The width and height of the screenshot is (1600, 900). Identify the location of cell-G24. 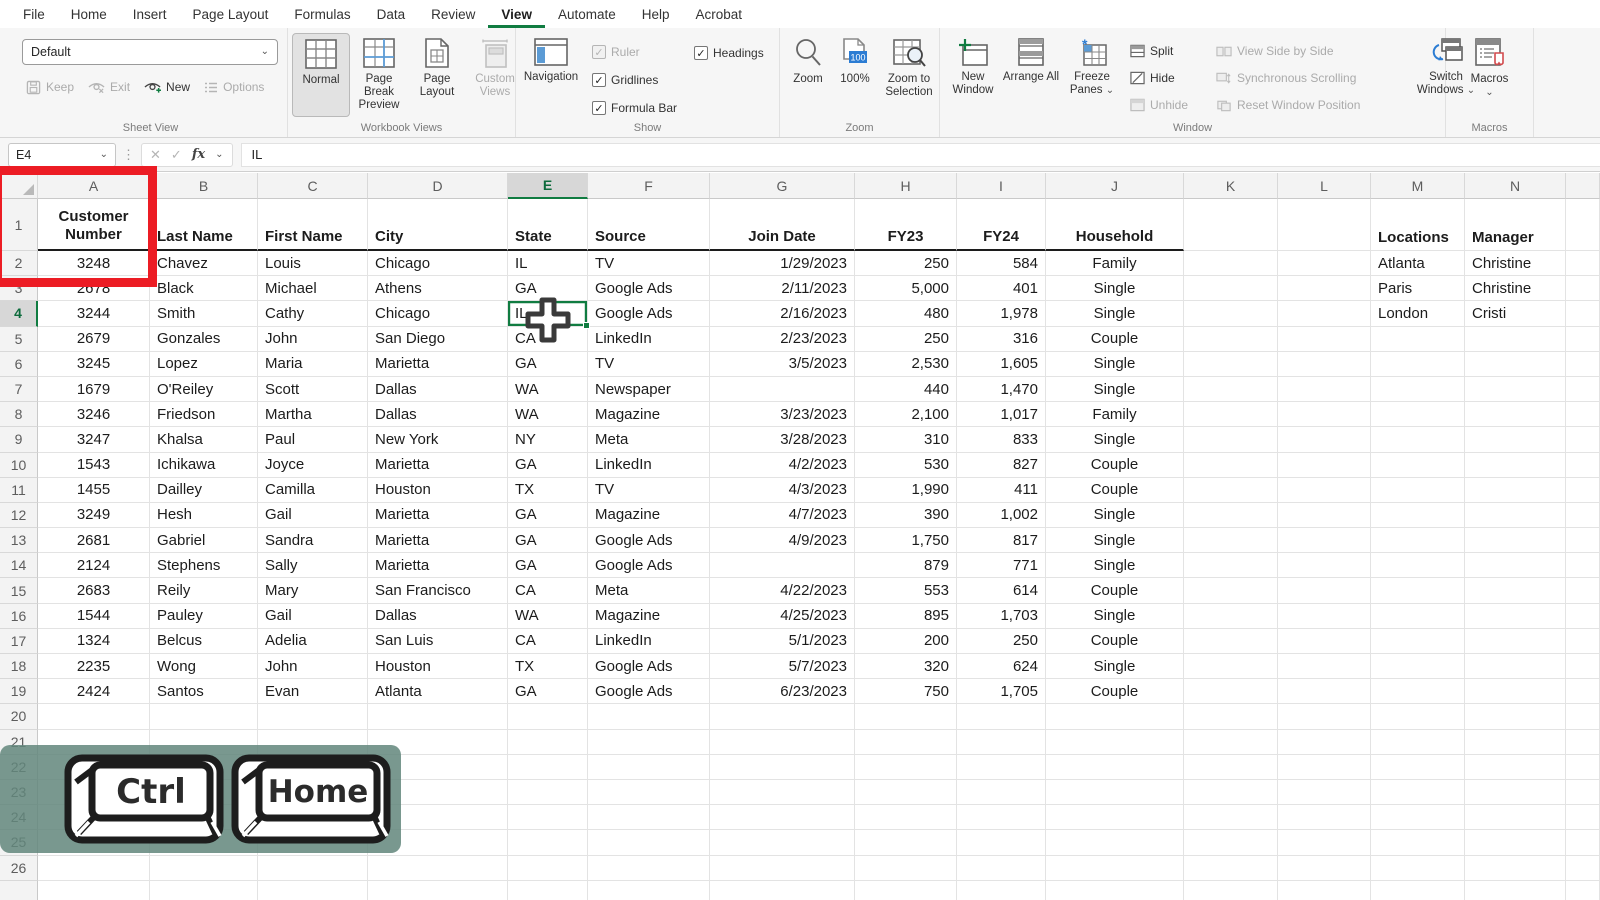
(782, 818).